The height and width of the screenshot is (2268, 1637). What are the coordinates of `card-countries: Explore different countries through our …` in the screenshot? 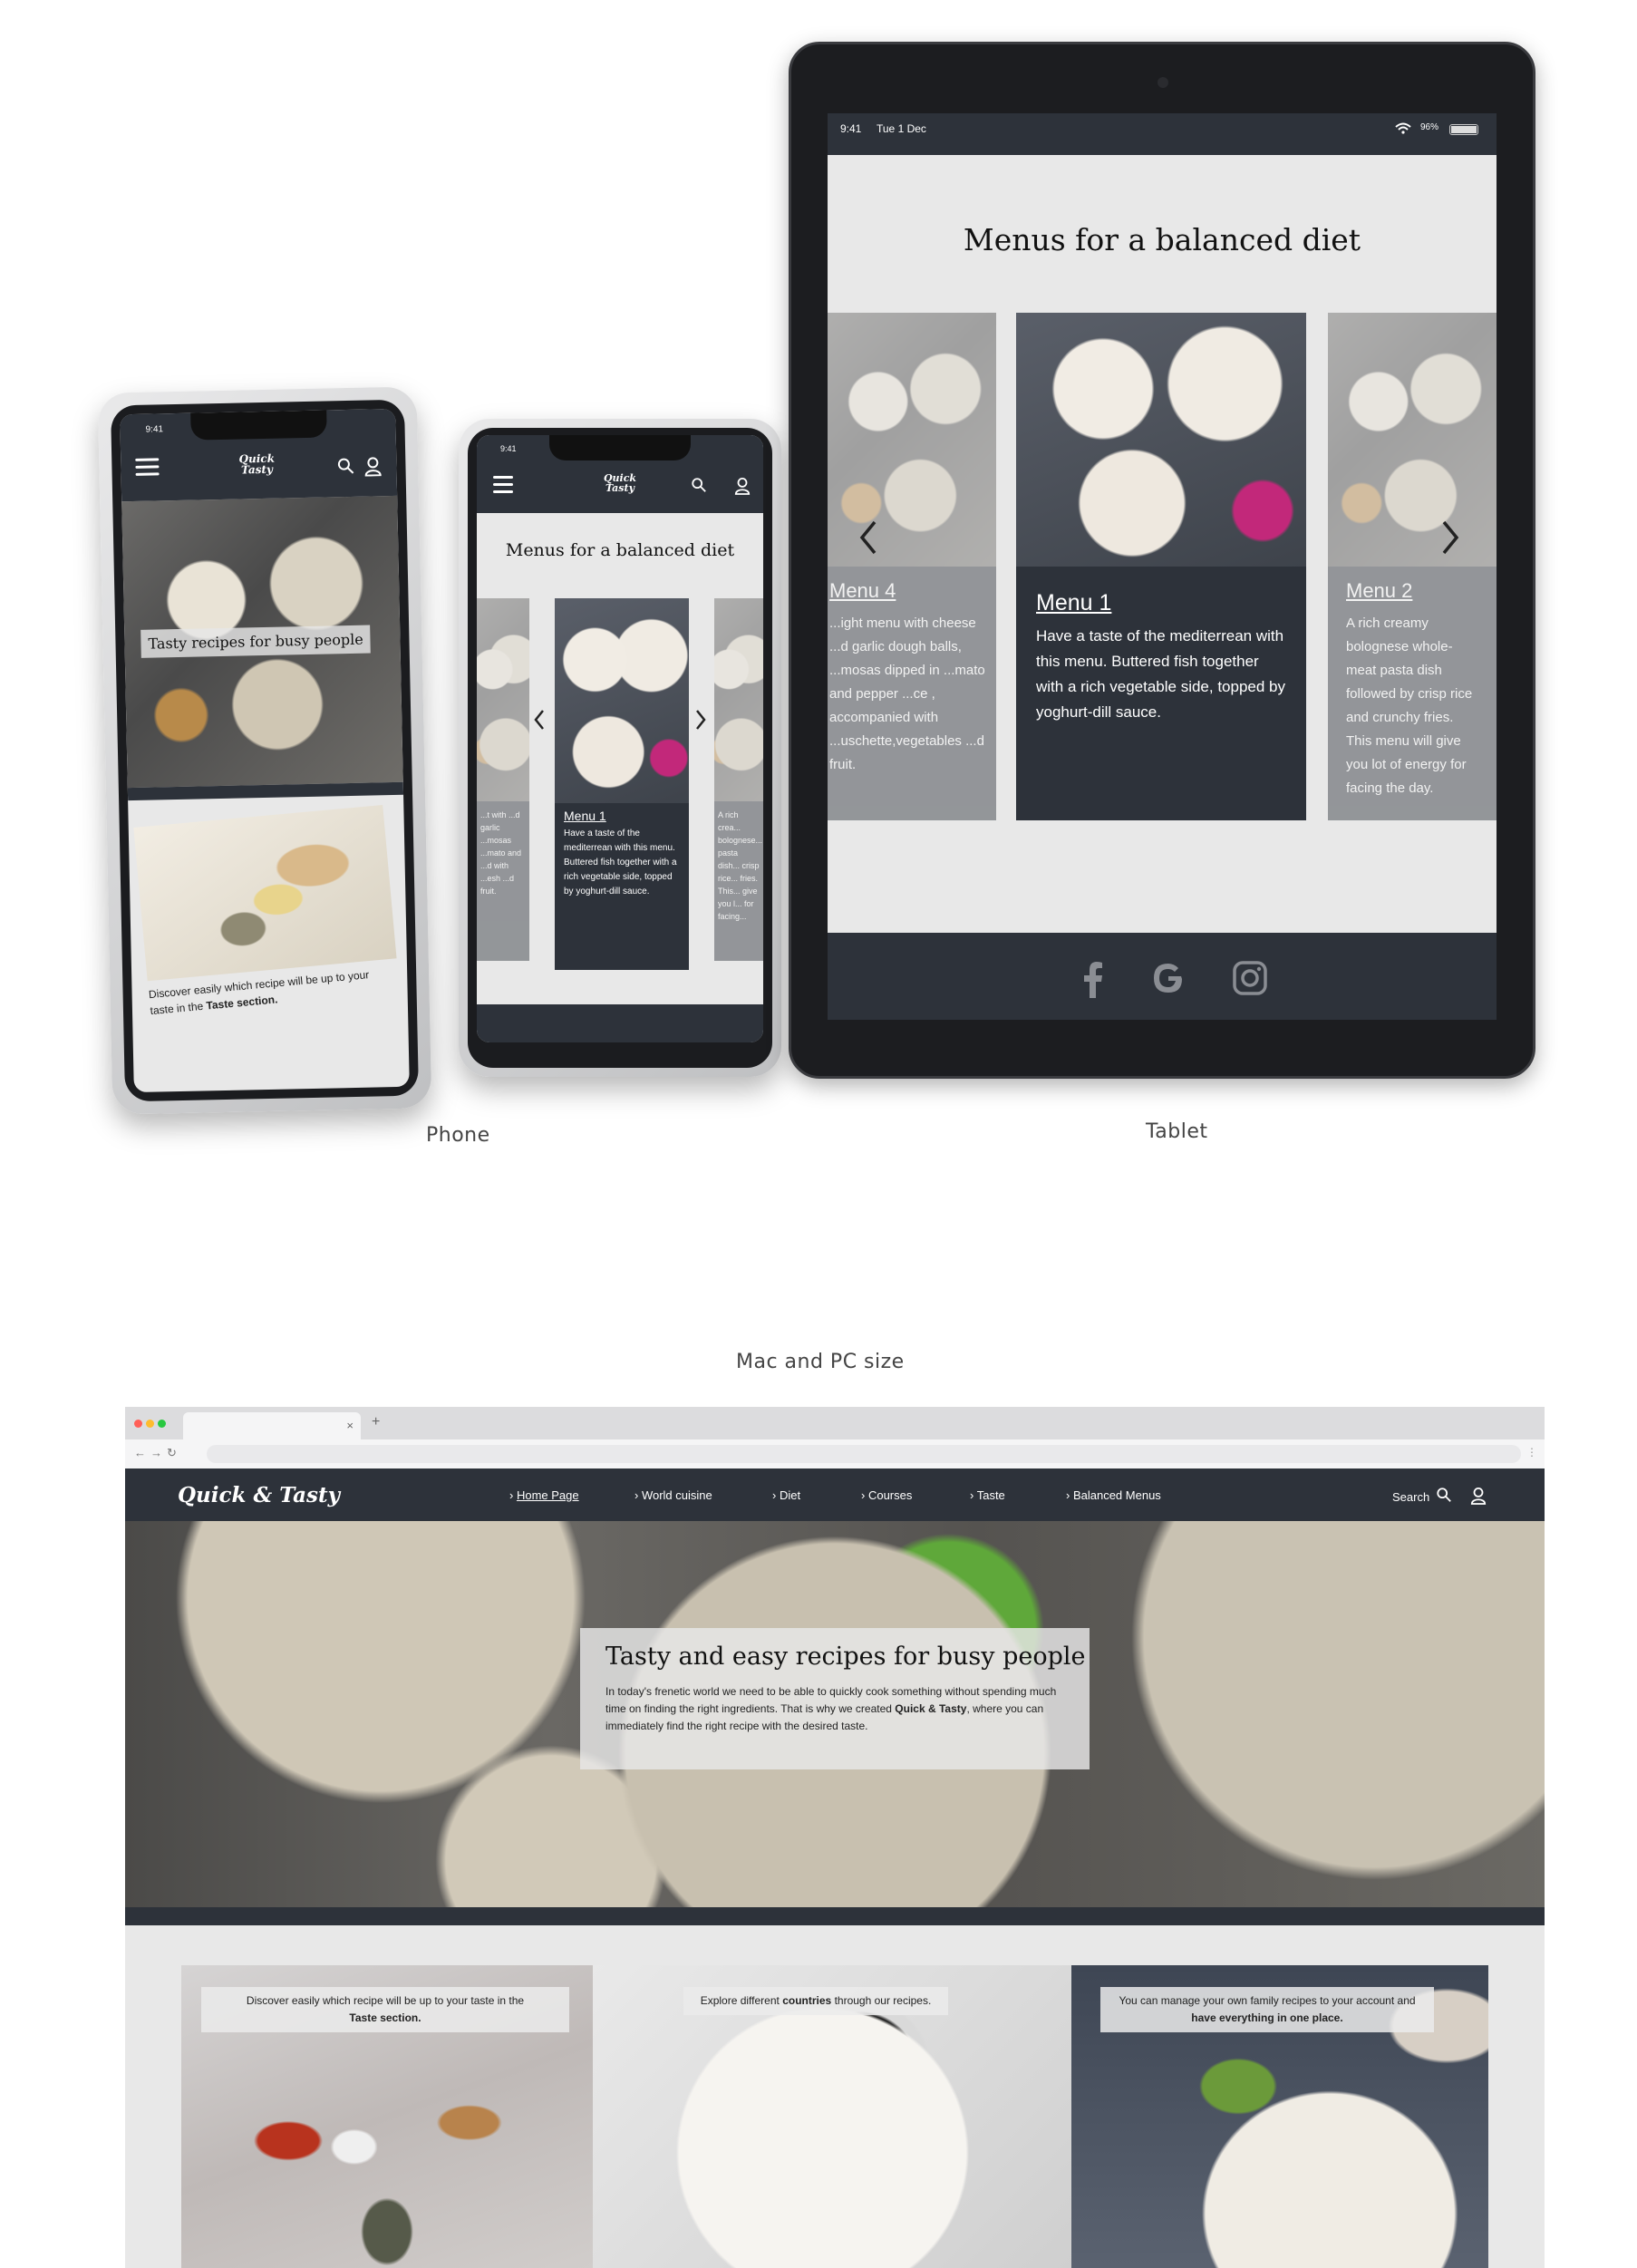 It's located at (832, 2116).